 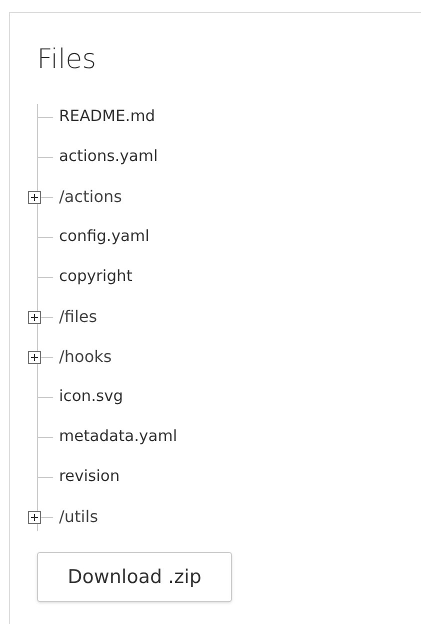 I want to click on file-link: config.yaml, so click(x=104, y=237).